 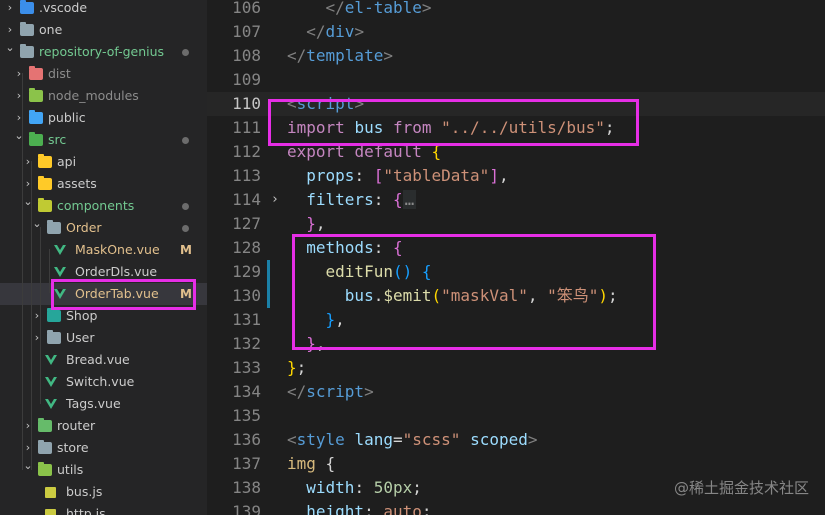 I want to click on line-number: 110, so click(x=246, y=103).